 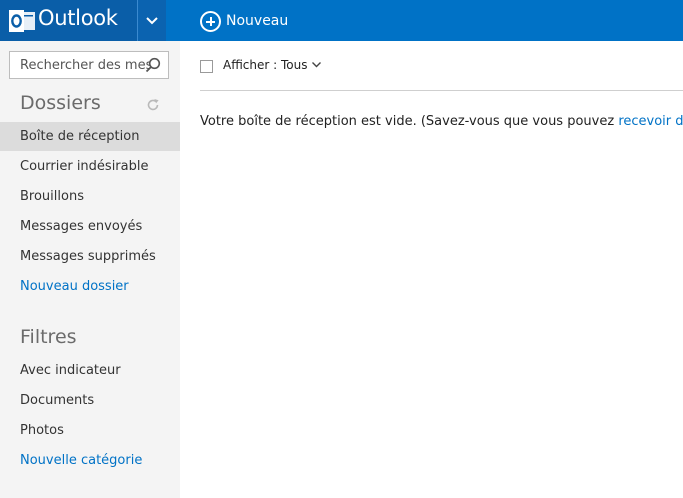 I want to click on folder-deleted: Messages supprimés, so click(x=90, y=256).